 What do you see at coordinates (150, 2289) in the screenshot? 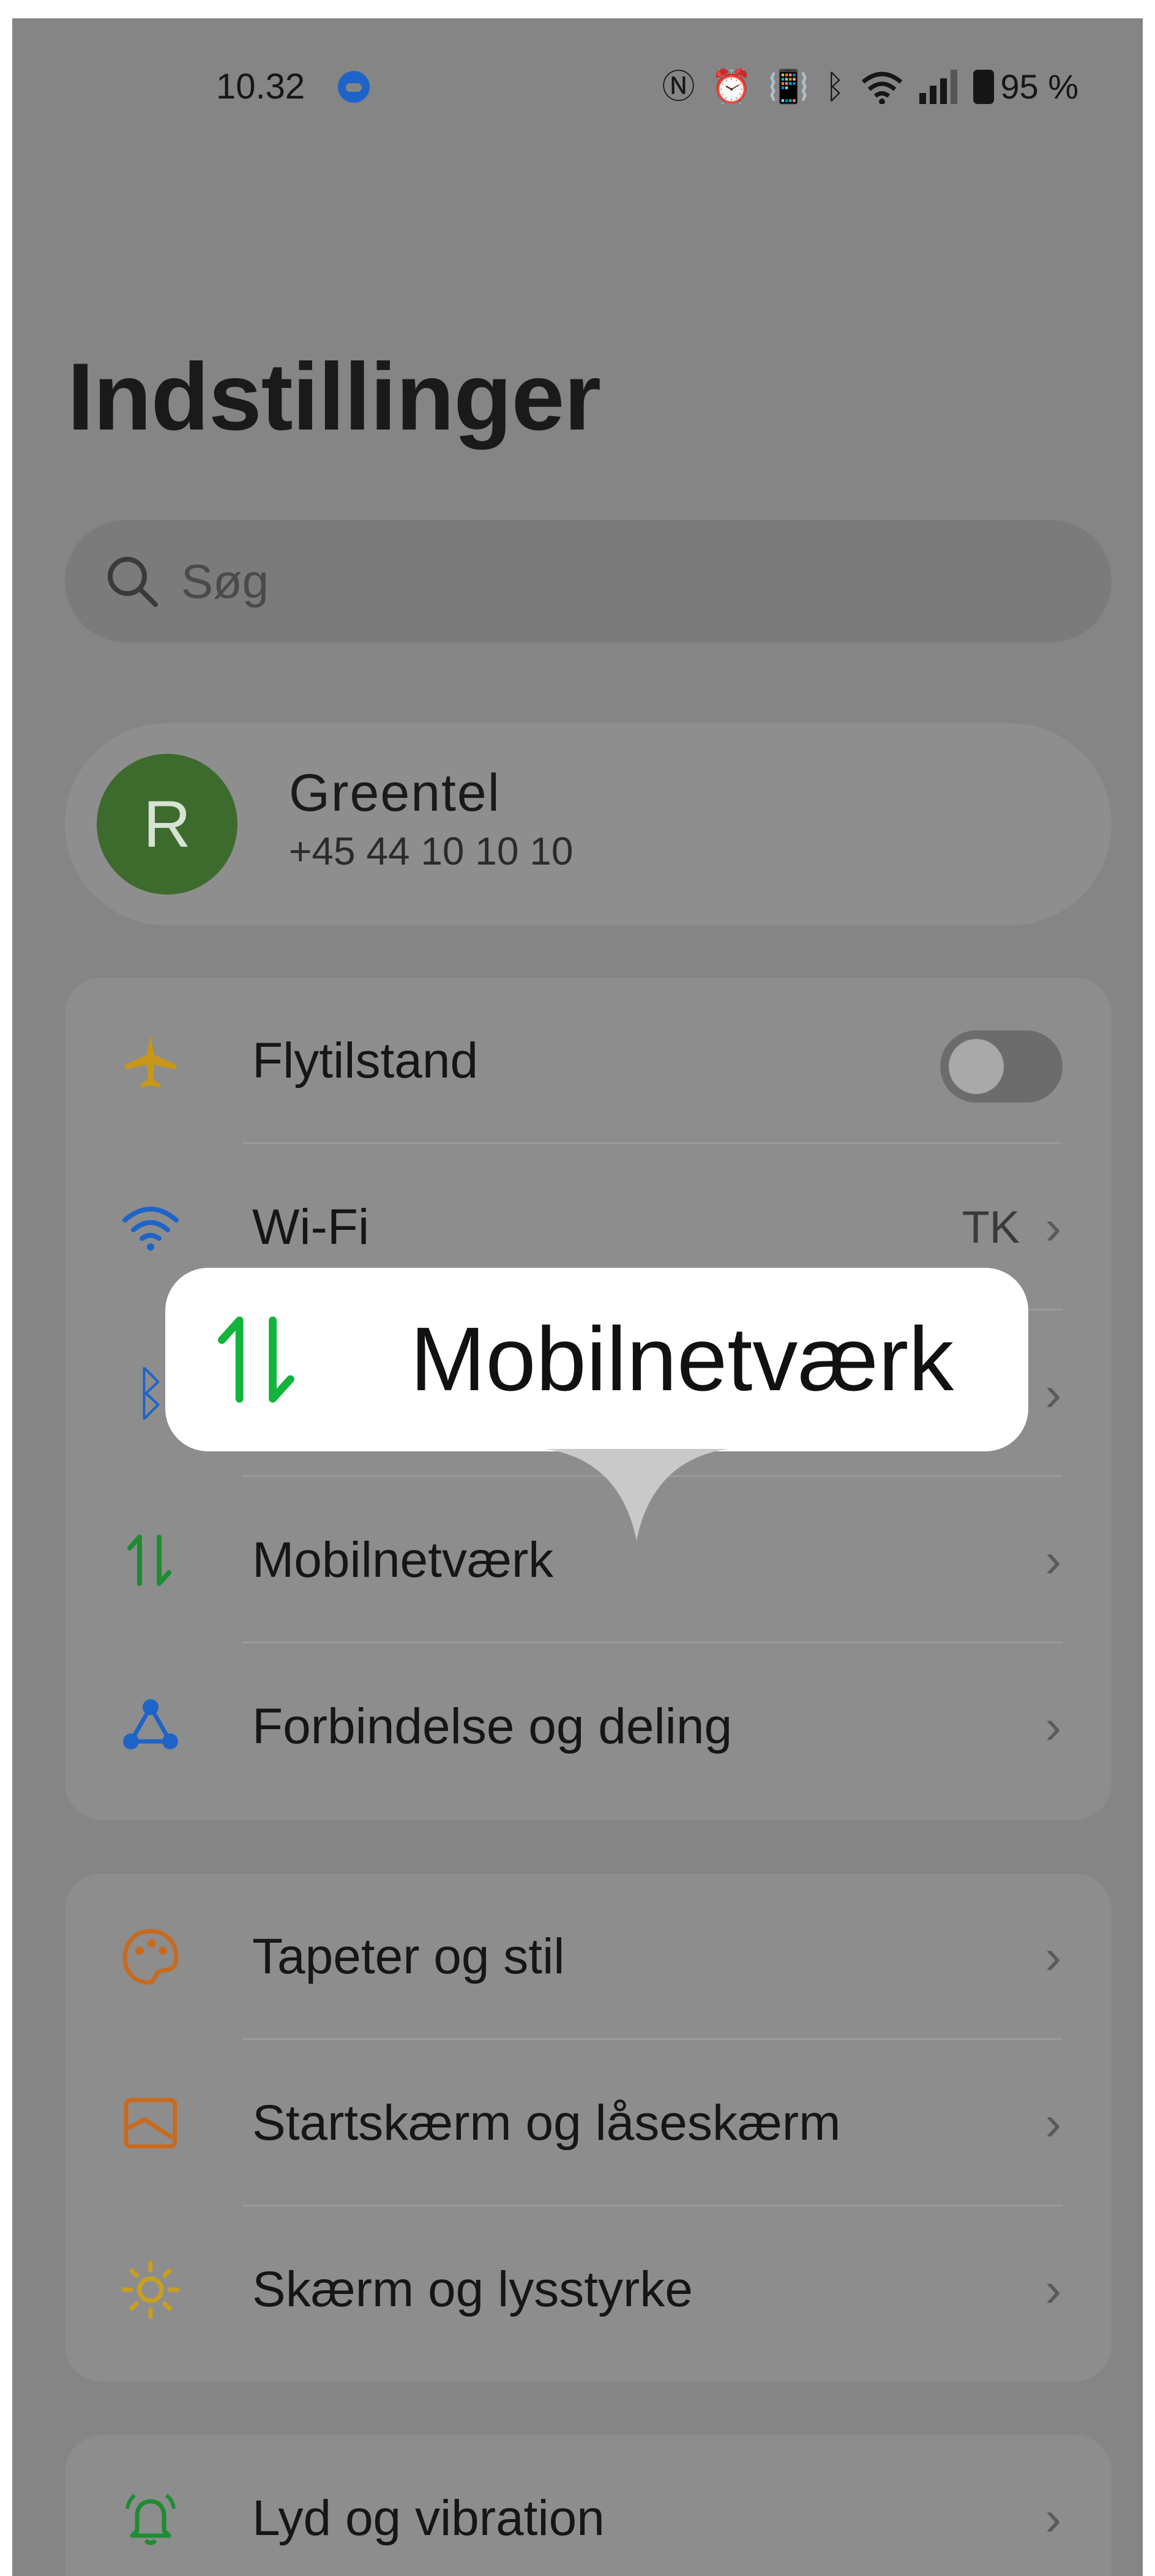
I see `brightness-icon` at bounding box center [150, 2289].